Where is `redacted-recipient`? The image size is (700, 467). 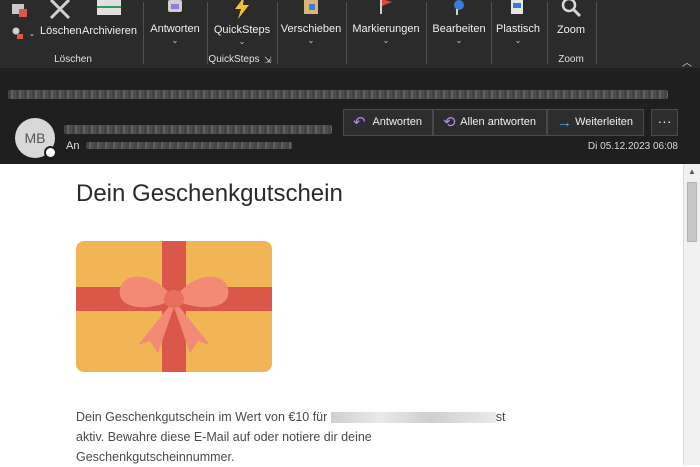
redacted-recipient is located at coordinates (189, 145).